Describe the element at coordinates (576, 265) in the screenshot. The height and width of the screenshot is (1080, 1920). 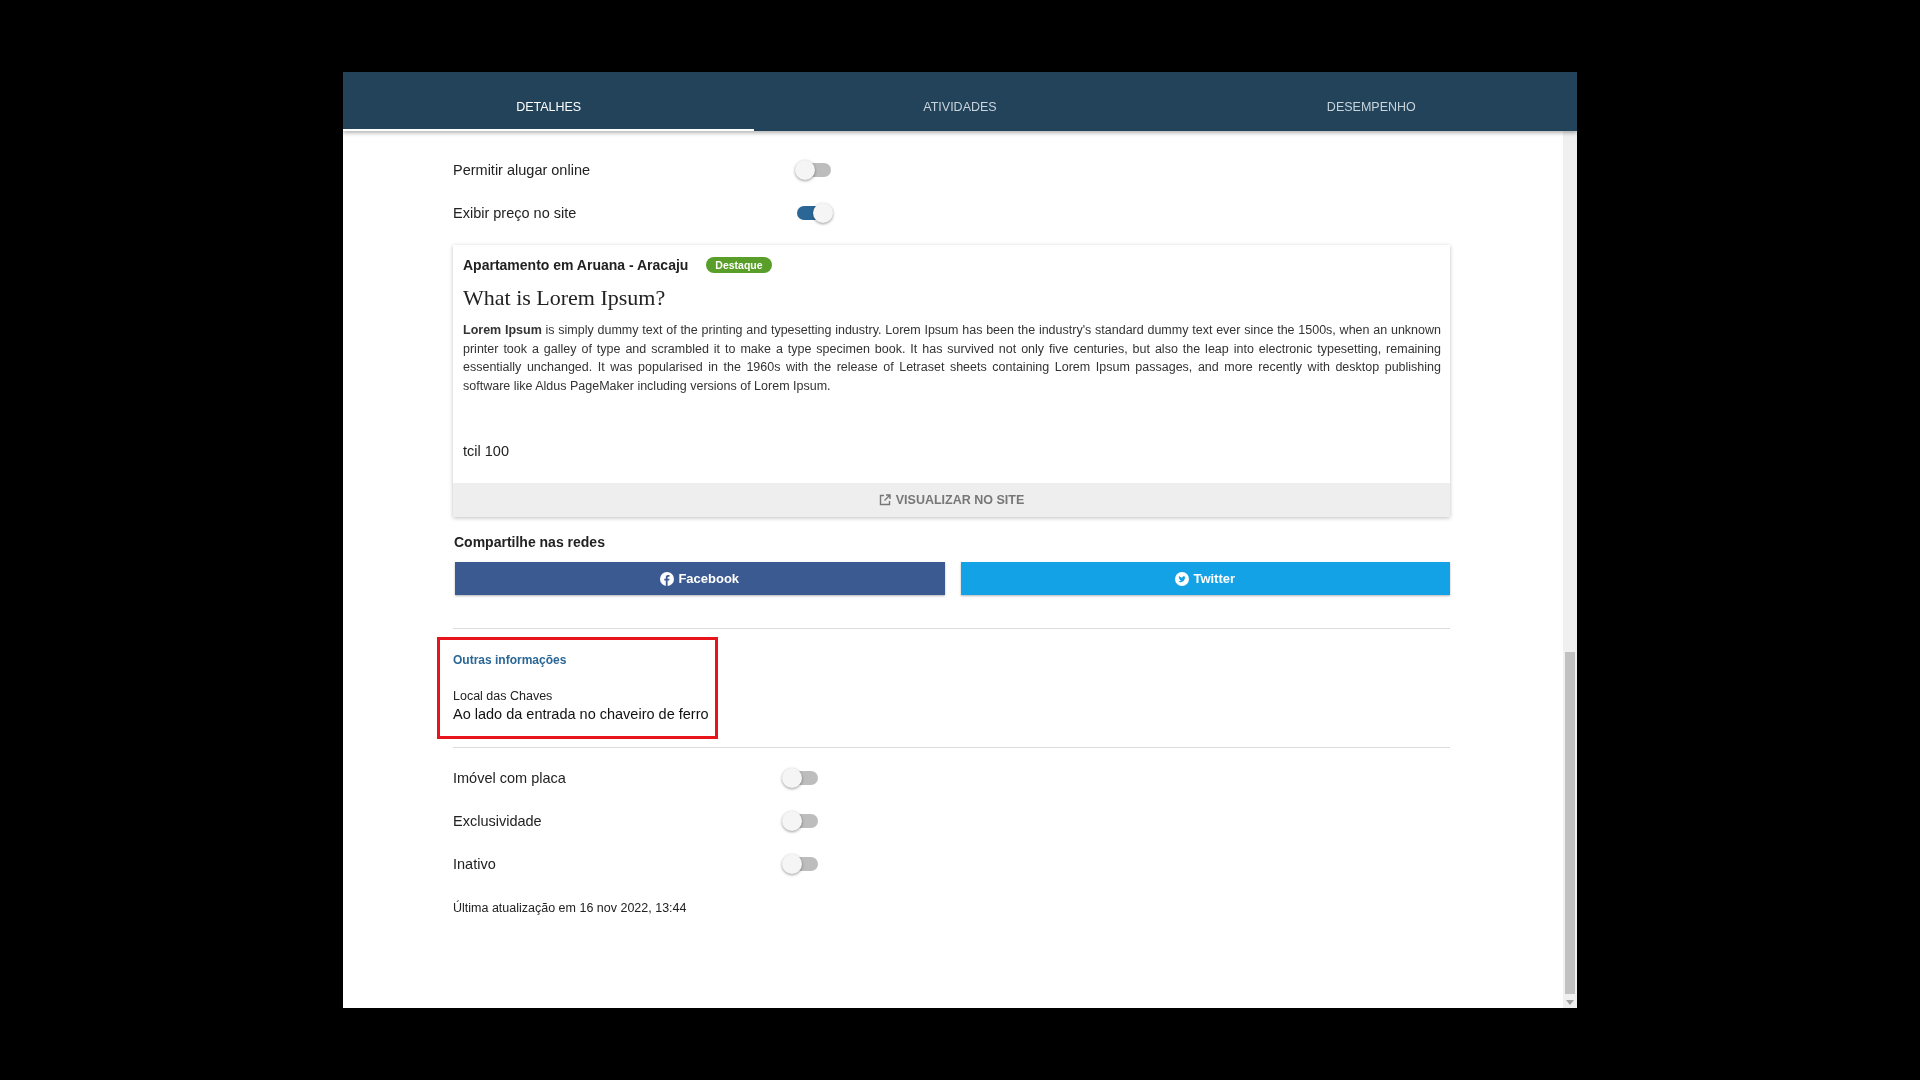
I see `listing-title: Apartamento em Aruana - Aracaju` at that location.